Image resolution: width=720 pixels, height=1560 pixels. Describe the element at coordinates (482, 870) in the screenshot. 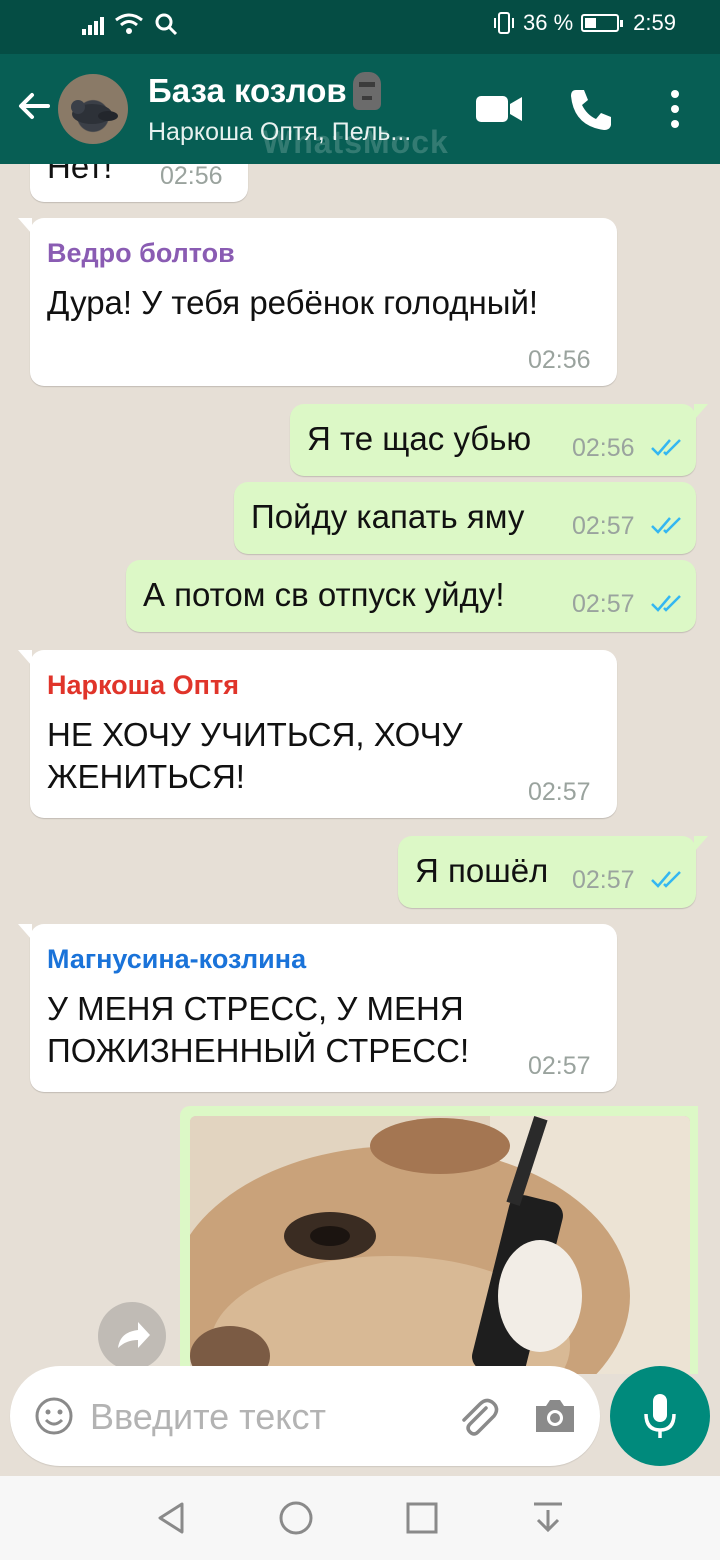

I see `message-text: Я пошёл` at that location.